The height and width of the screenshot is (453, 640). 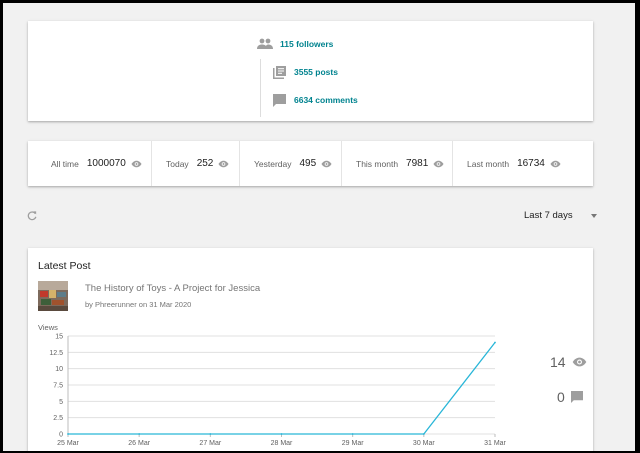 I want to click on y-tick-label: 7.5, so click(x=58, y=386).